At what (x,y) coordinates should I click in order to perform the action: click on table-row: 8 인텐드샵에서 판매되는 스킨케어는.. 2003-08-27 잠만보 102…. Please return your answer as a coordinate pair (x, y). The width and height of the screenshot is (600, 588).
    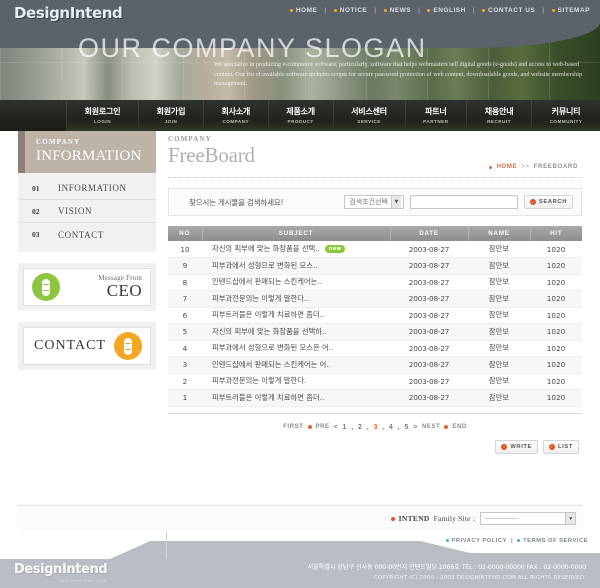
    Looking at the image, I should click on (375, 282).